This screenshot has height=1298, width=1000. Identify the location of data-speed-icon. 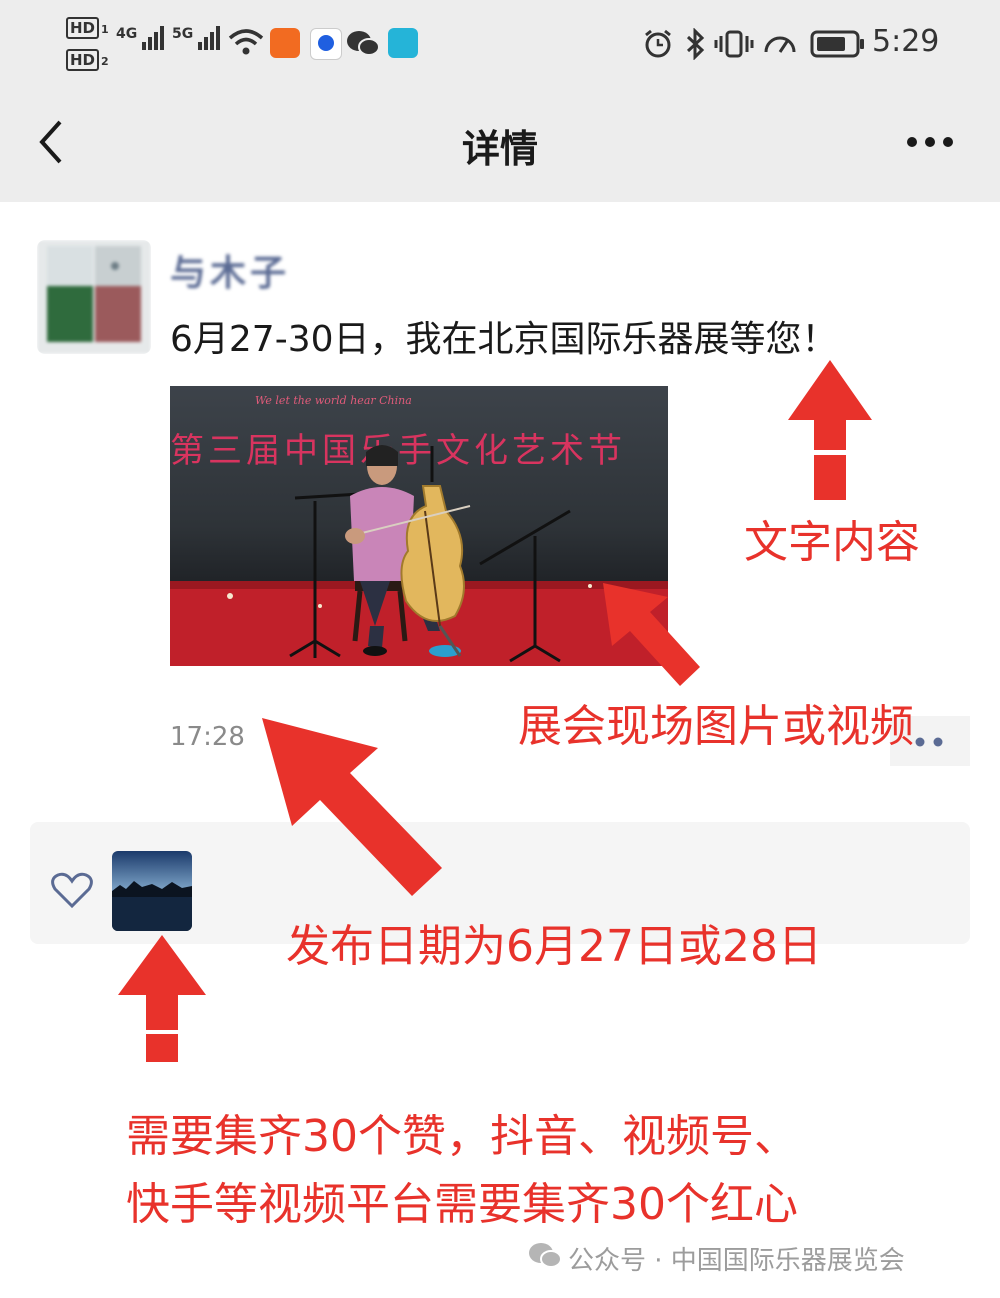
(780, 44).